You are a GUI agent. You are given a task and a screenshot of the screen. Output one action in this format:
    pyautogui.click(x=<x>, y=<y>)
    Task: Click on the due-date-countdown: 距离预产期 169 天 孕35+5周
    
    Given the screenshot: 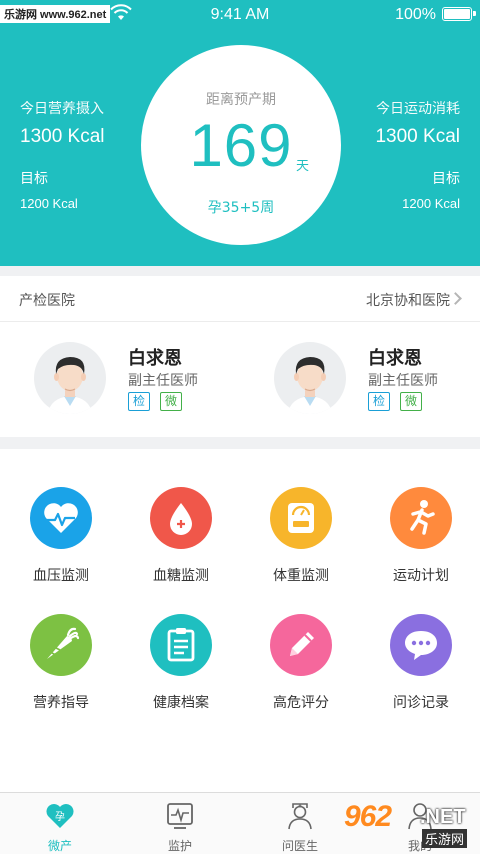 What is the action you would take?
    pyautogui.click(x=241, y=145)
    